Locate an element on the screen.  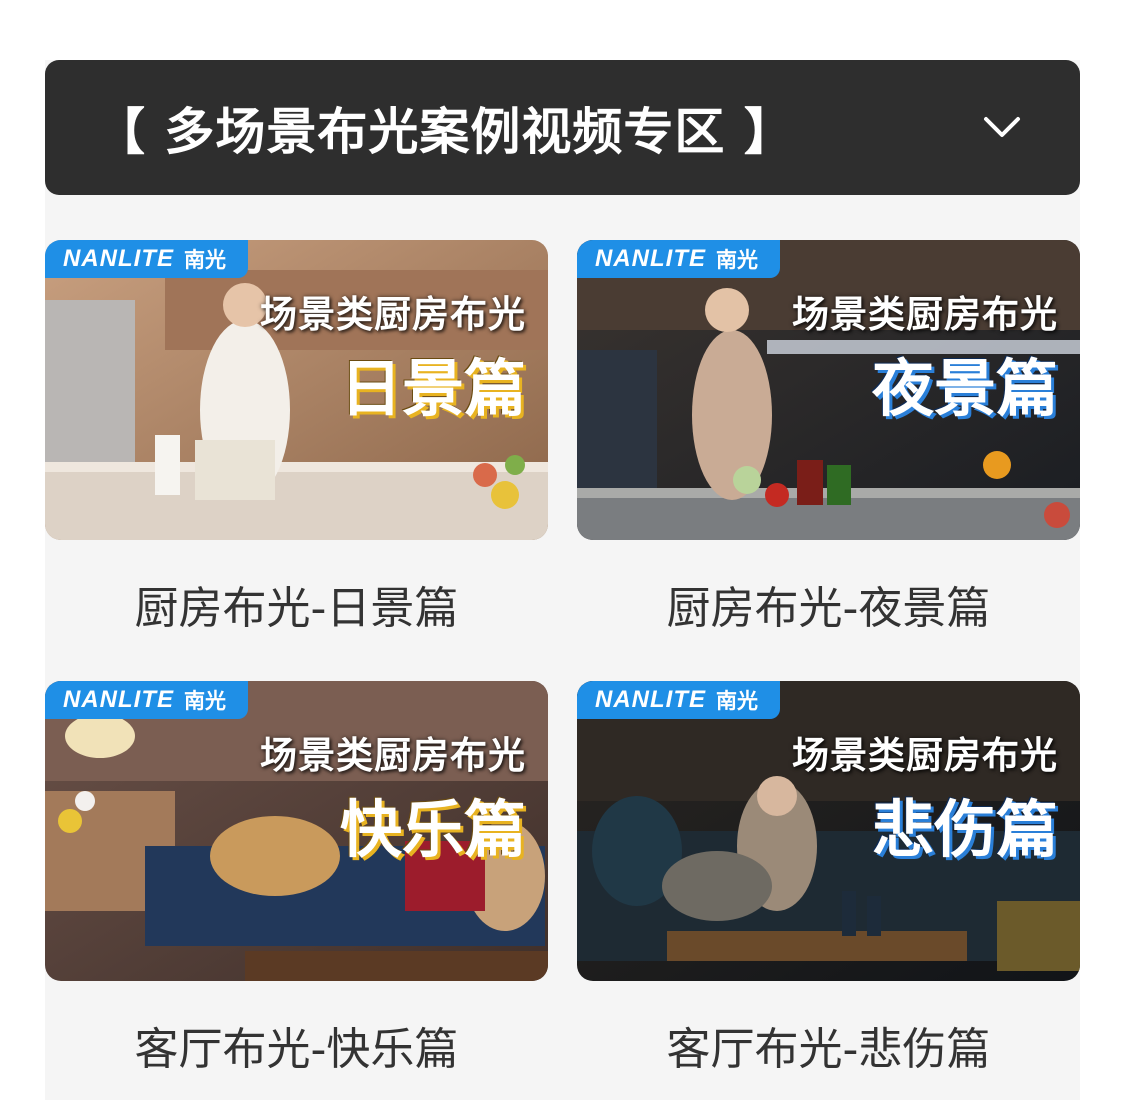
section-header: 【 多场景布光案例视频专区 】 is located at coordinates (562, 127).